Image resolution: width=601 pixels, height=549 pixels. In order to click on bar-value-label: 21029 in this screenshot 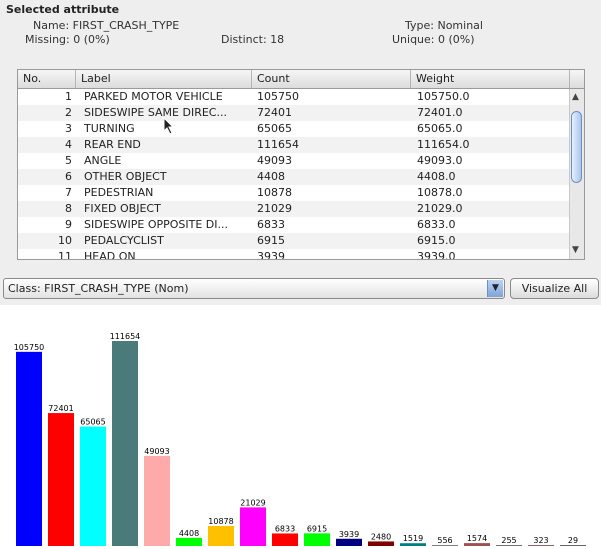, I will do `click(252, 502)`.